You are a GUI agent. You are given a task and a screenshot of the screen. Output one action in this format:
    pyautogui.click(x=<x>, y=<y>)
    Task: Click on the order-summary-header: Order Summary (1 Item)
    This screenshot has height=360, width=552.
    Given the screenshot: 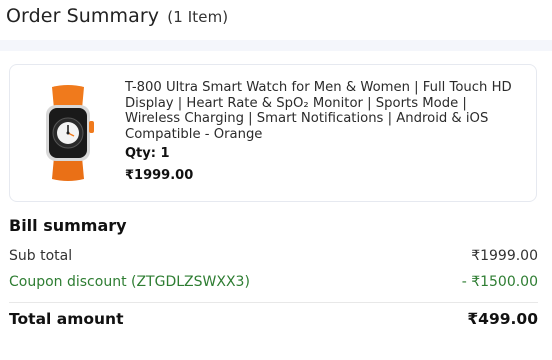 What is the action you would take?
    pyautogui.click(x=276, y=20)
    